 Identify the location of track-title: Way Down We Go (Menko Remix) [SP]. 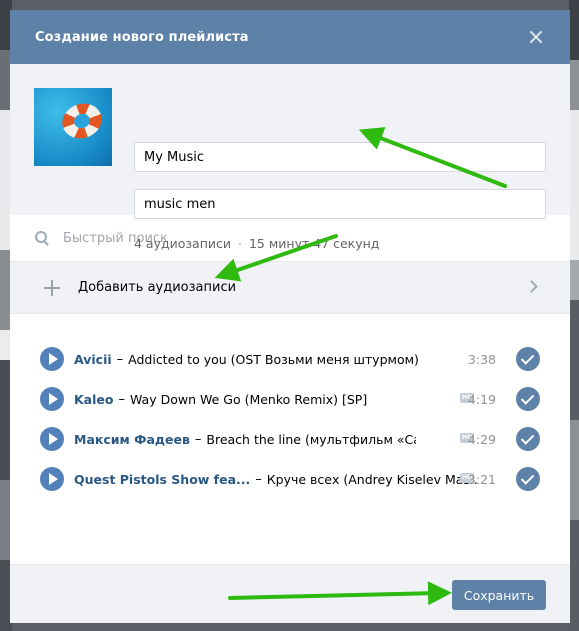
(248, 399).